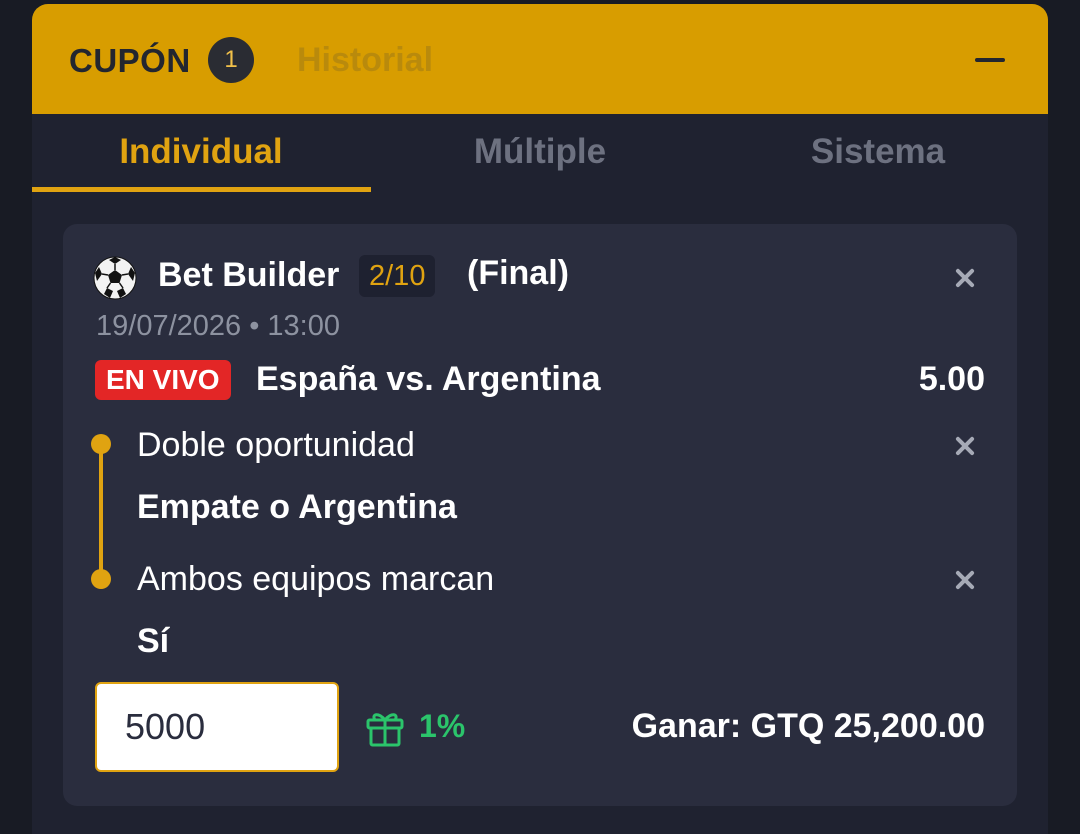 Image resolution: width=1080 pixels, height=834 pixels. I want to click on bonus-percentage: 1%, so click(442, 726).